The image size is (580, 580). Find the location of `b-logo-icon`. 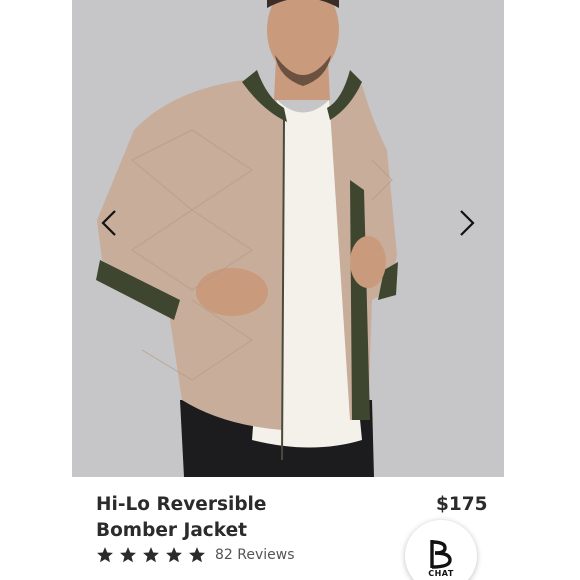

b-logo-icon is located at coordinates (441, 554).